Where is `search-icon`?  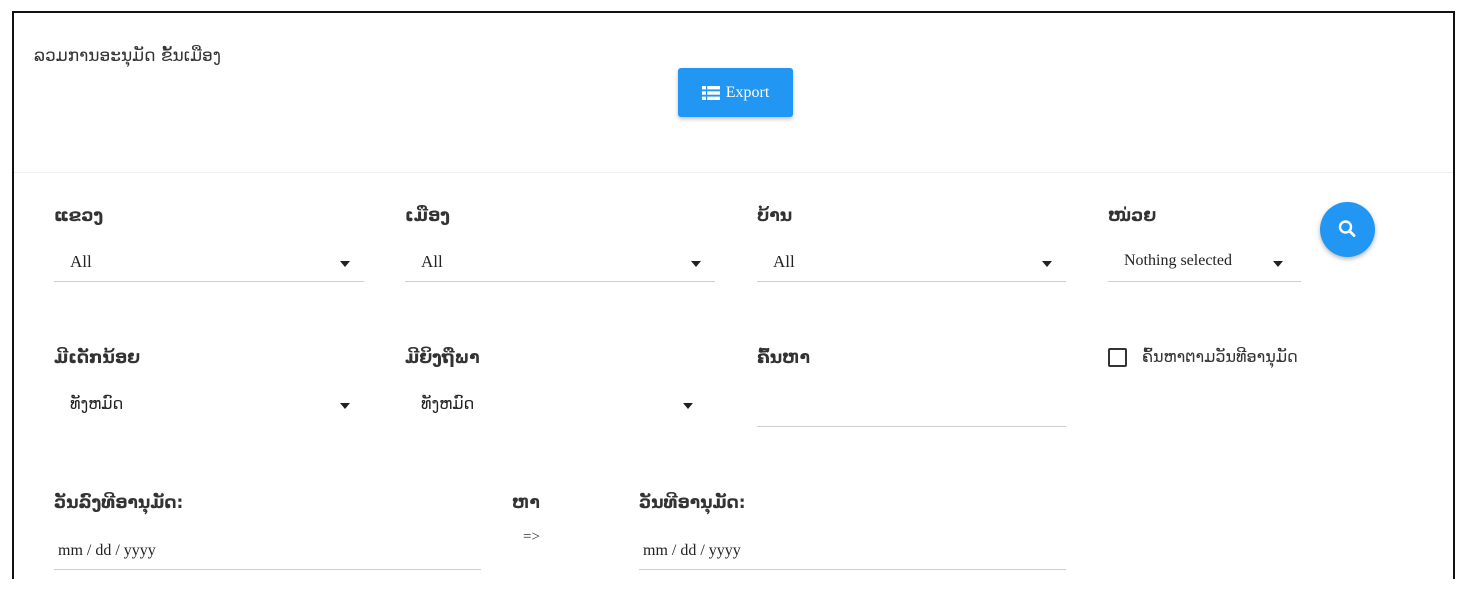
search-icon is located at coordinates (1347, 228).